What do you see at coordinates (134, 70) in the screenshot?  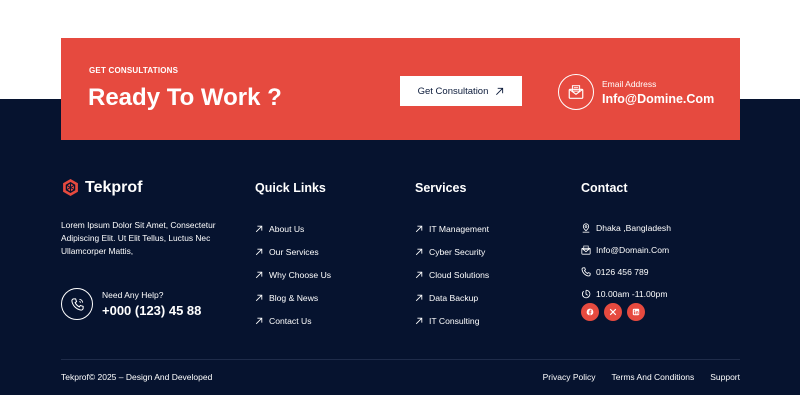 I see `cta-kicker: GET CONSULTATIONS` at bounding box center [134, 70].